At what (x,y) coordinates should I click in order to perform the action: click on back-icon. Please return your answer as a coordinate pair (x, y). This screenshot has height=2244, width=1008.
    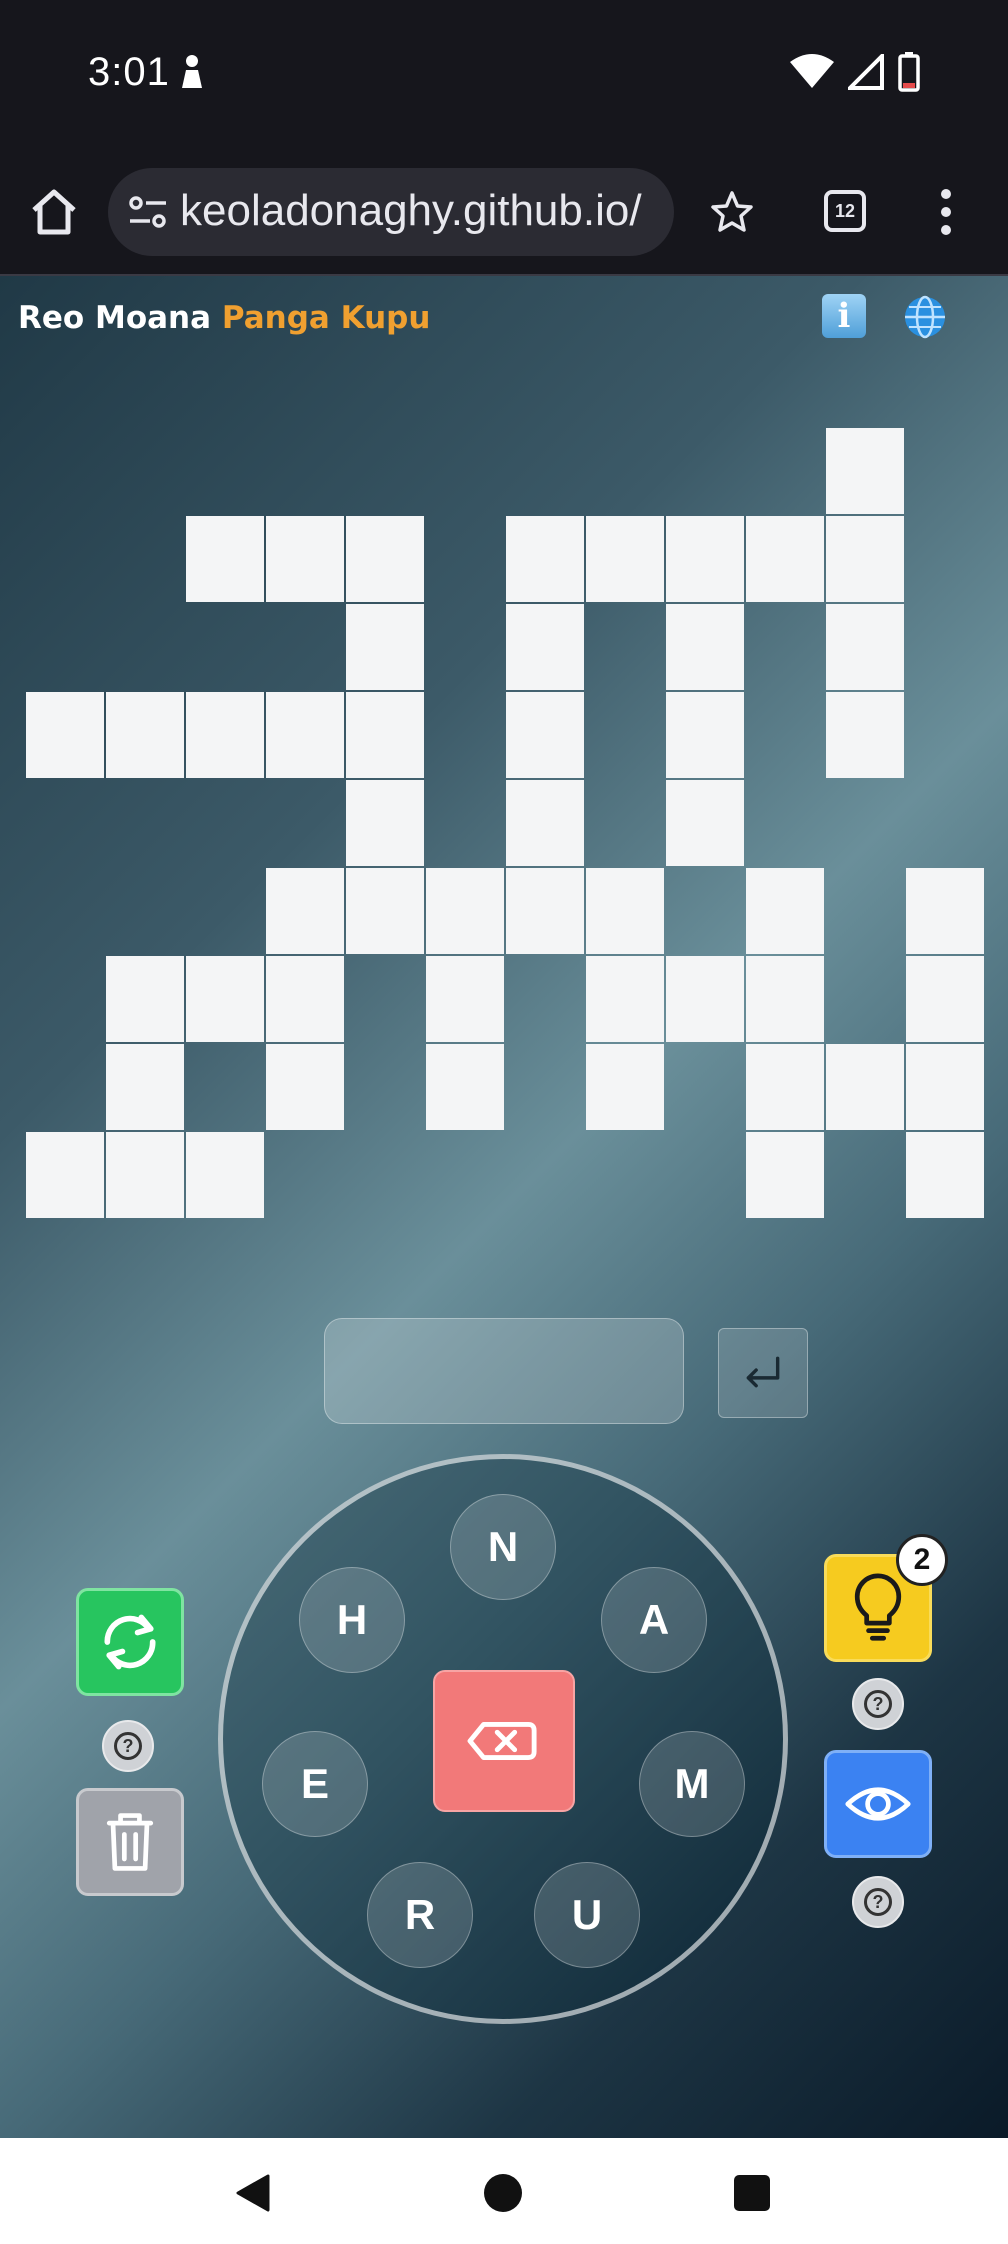
    Looking at the image, I should click on (253, 2193).